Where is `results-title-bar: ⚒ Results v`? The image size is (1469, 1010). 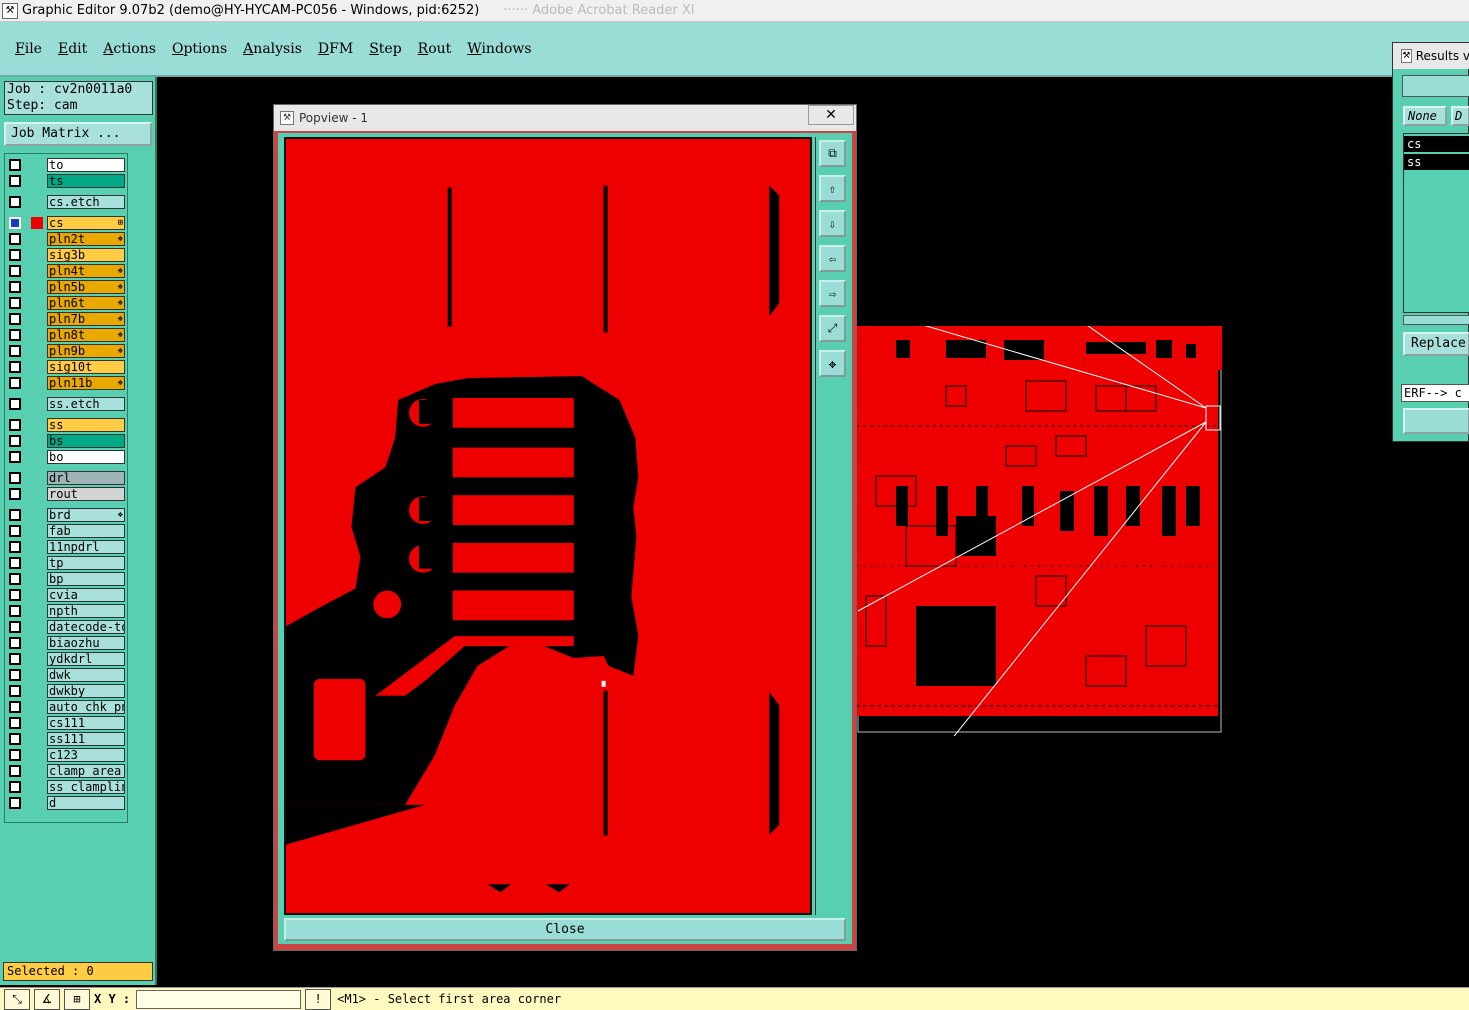 results-title-bar: ⚒ Results v is located at coordinates (1431, 56).